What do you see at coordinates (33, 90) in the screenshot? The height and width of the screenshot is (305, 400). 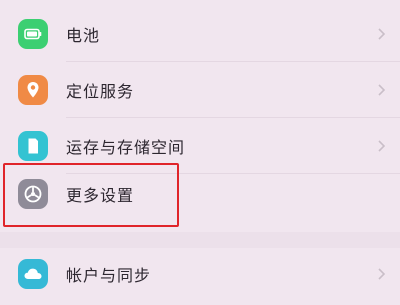 I see `location-pin-icon` at bounding box center [33, 90].